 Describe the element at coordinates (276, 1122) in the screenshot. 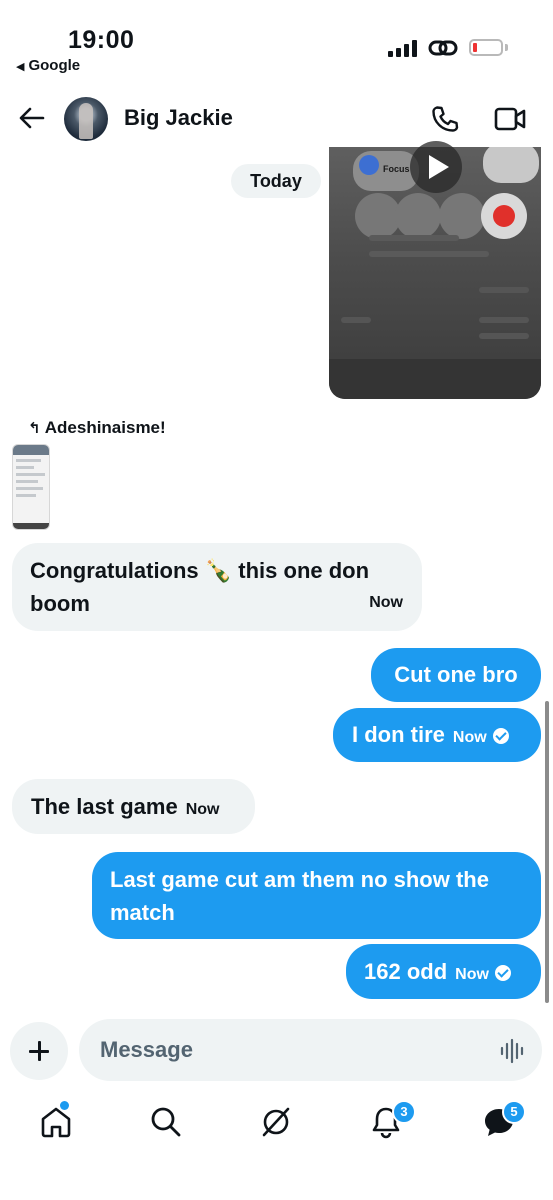

I see `grok-icon` at that location.